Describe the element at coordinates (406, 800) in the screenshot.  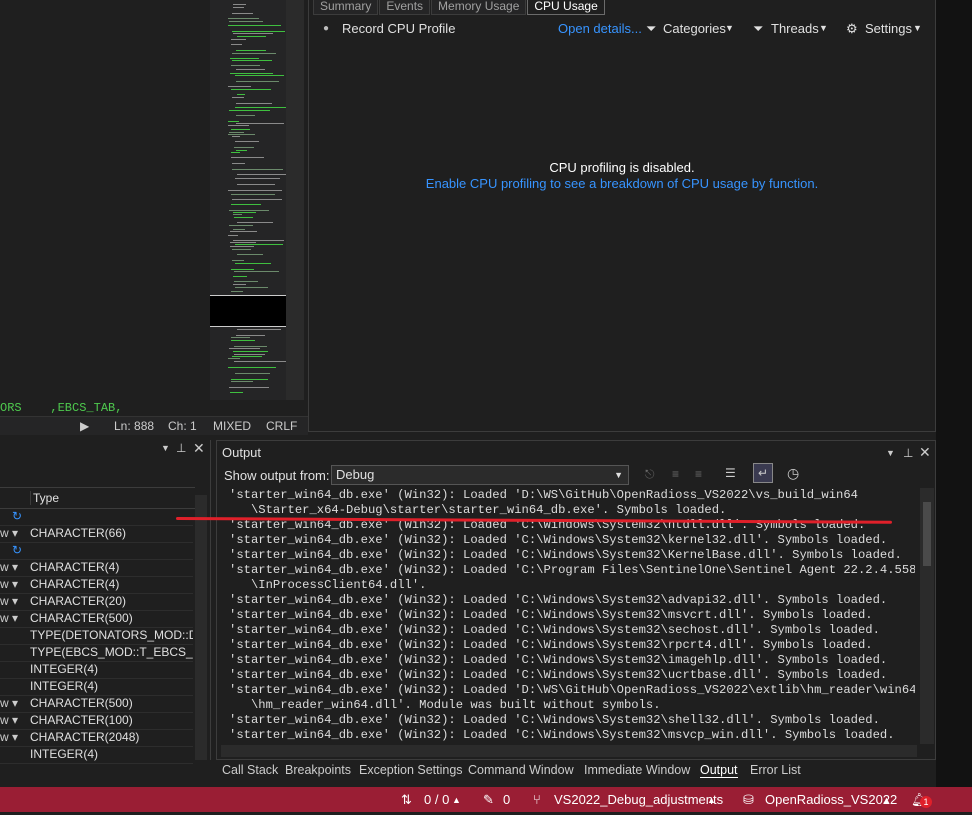
I see `sort-arrows-icon: ⇅` at that location.